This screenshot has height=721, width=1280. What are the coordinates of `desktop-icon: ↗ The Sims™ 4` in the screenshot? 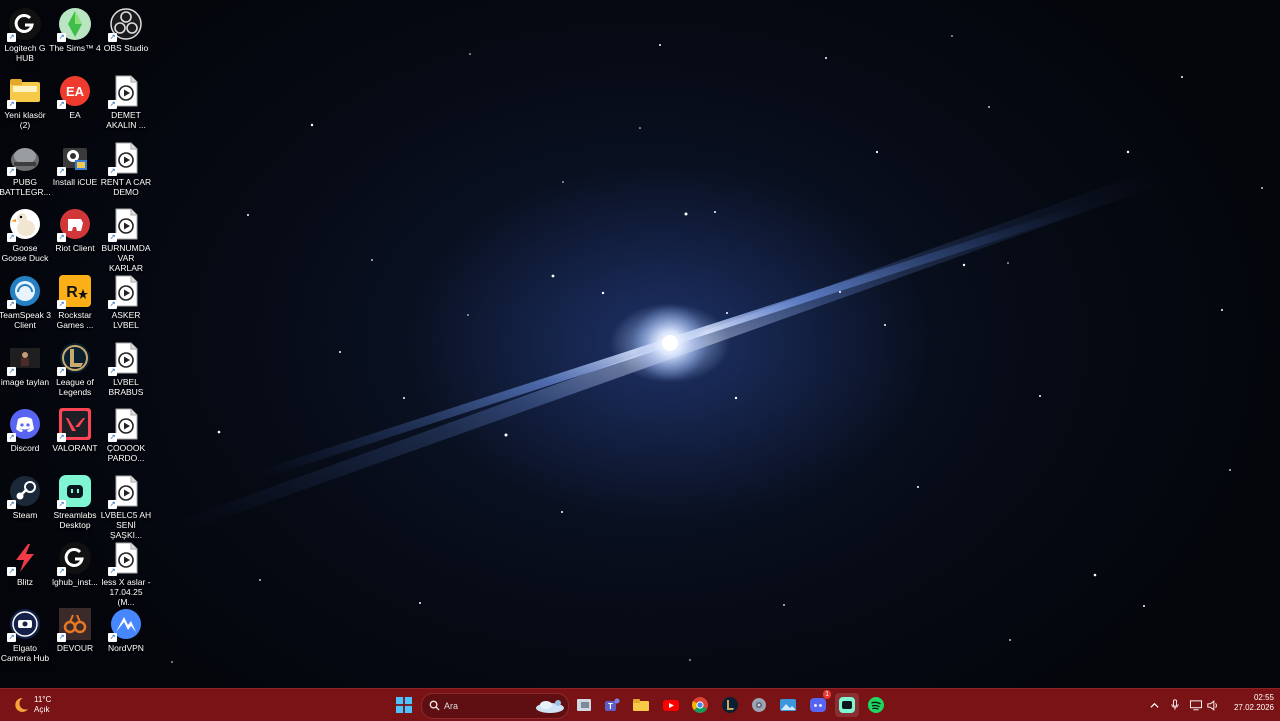 It's located at (75, 36).